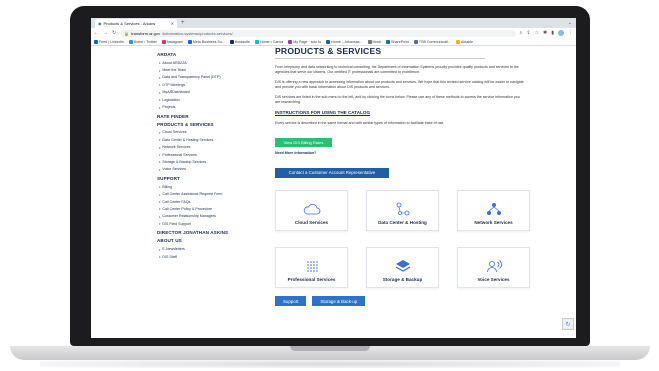 This screenshot has width=659, height=371. What do you see at coordinates (213, 208) in the screenshot?
I see `sidebar-item: • Call Center Policy & Procedure` at bounding box center [213, 208].